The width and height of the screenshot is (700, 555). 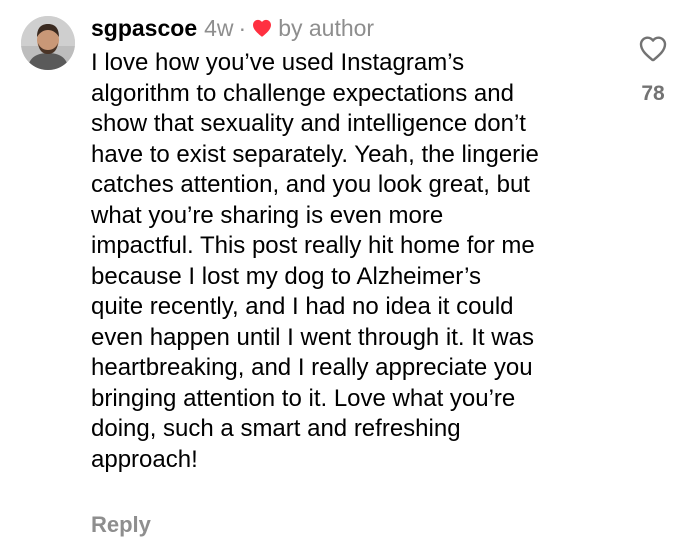 What do you see at coordinates (267, 215) in the screenshot?
I see `comment-text-line: what you’re sharing is even more` at bounding box center [267, 215].